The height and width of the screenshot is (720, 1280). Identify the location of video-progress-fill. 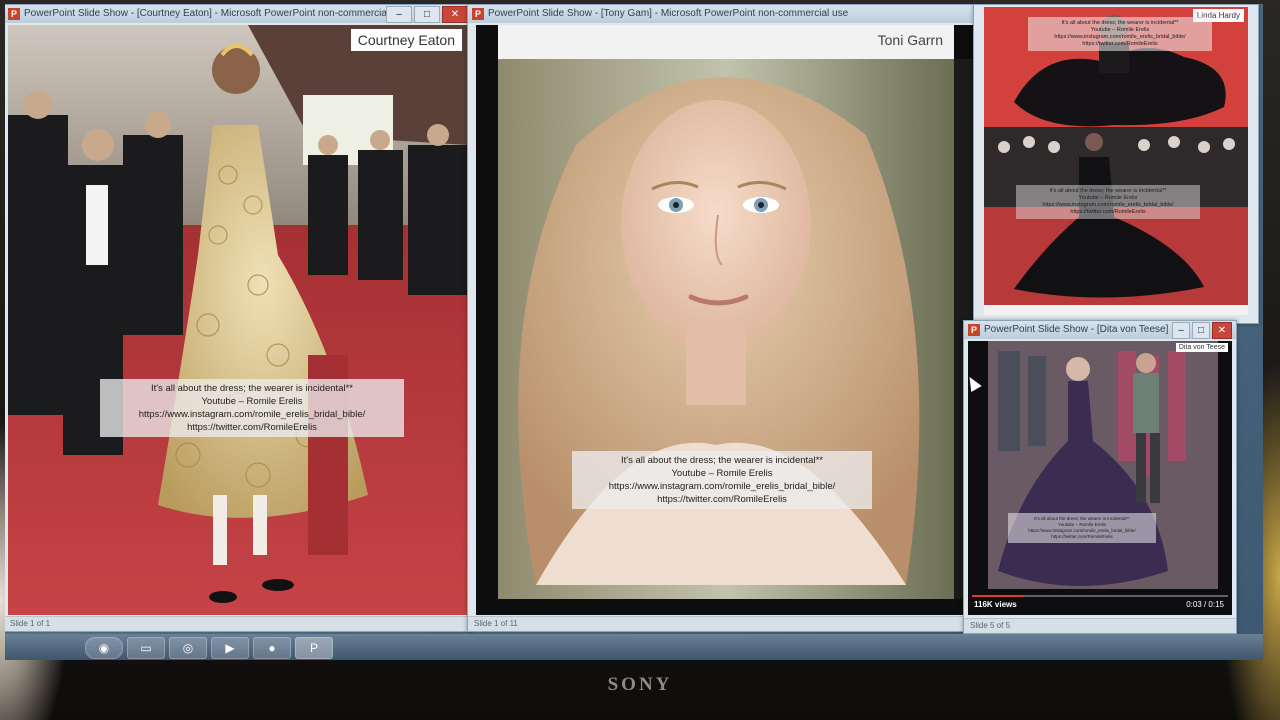
(998, 596).